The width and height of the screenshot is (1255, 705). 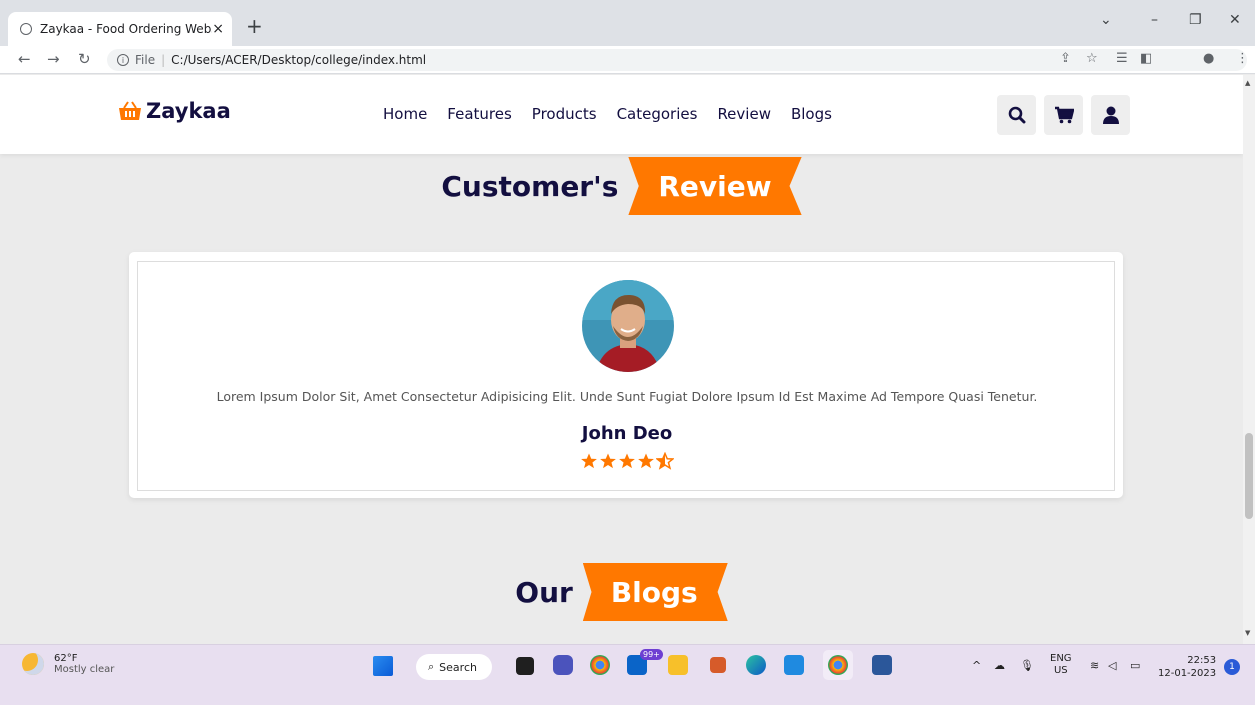 What do you see at coordinates (600, 665) in the screenshot?
I see `chrome-icon` at bounding box center [600, 665].